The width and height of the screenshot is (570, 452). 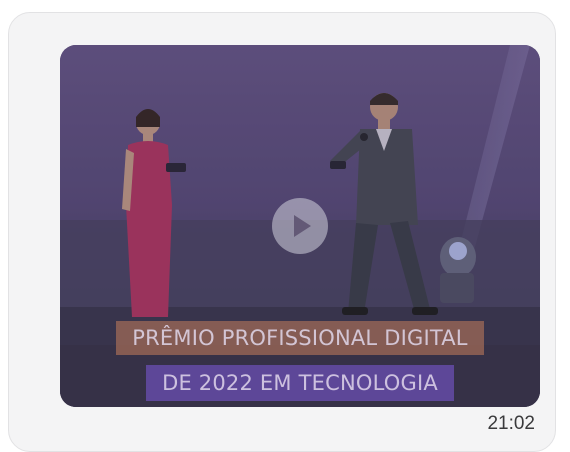 I want to click on caption-line-1: PRÊMIO PROFISSIONAL DIGITAL, so click(x=300, y=338).